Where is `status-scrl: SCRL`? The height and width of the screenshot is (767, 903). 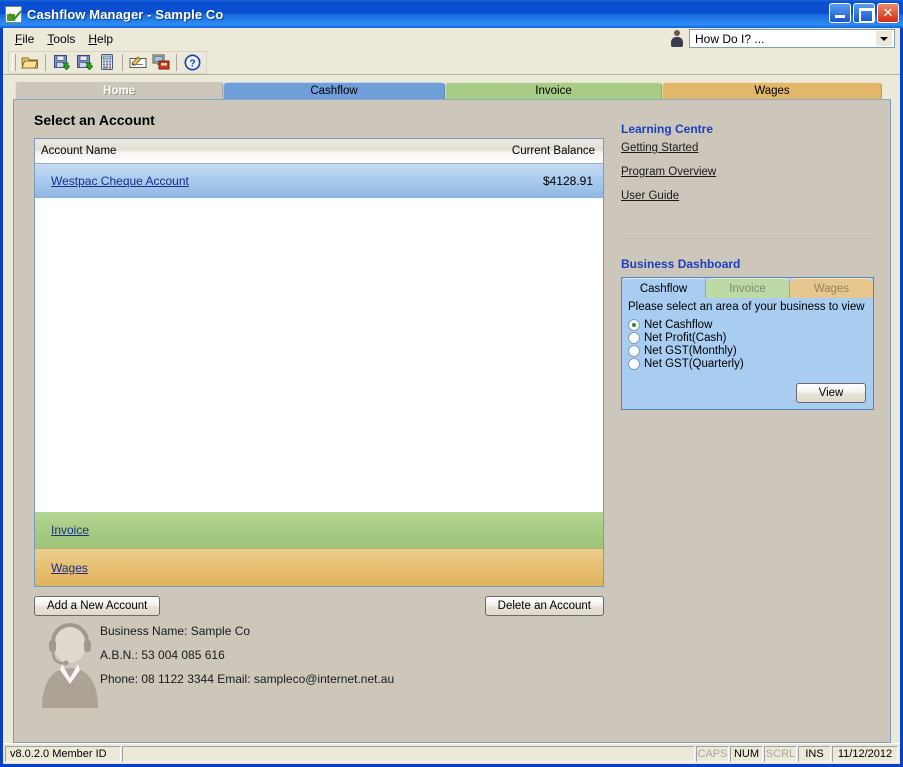 status-scrl: SCRL is located at coordinates (780, 754).